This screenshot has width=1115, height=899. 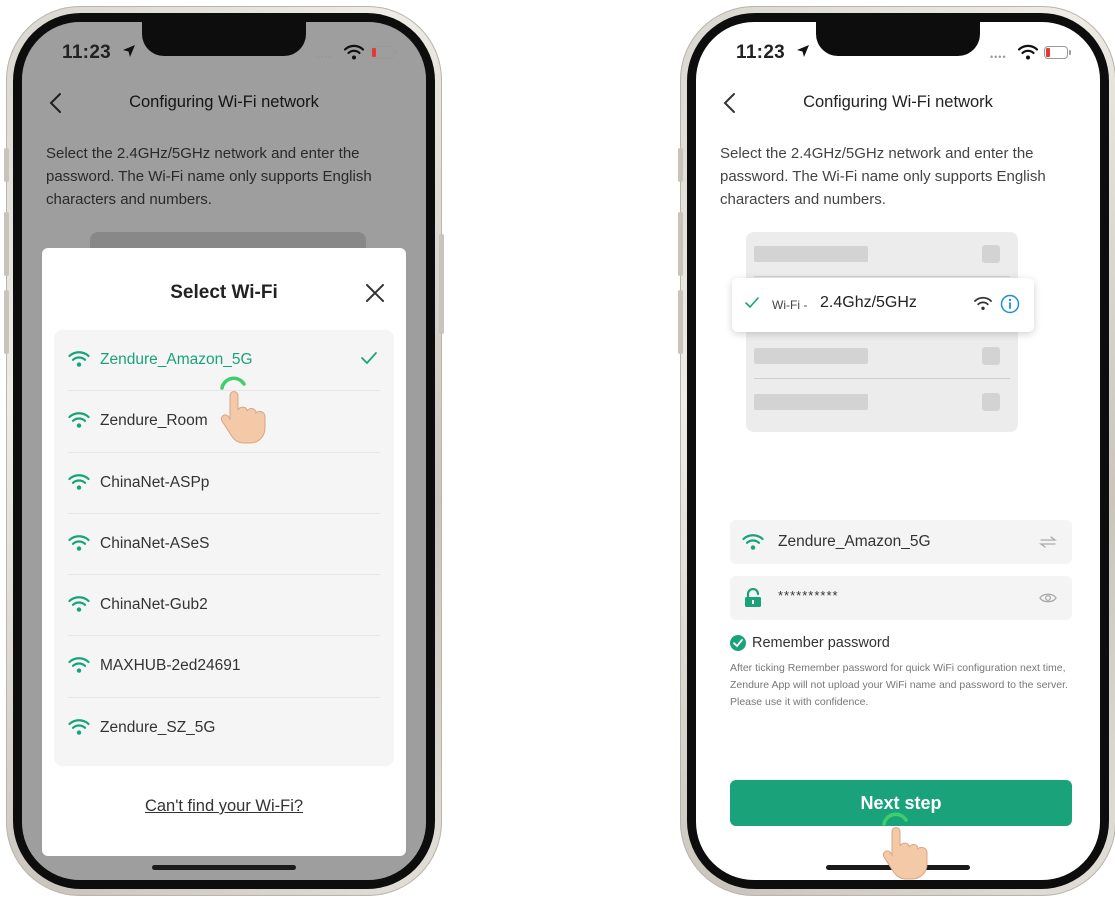 What do you see at coordinates (224, 483) in the screenshot?
I see `wifi-item-chinanet-aspp: ChinaNet-ASPp` at bounding box center [224, 483].